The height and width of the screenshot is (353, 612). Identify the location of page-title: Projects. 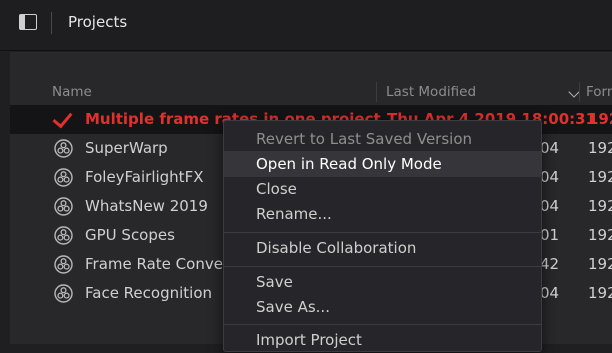
(98, 22).